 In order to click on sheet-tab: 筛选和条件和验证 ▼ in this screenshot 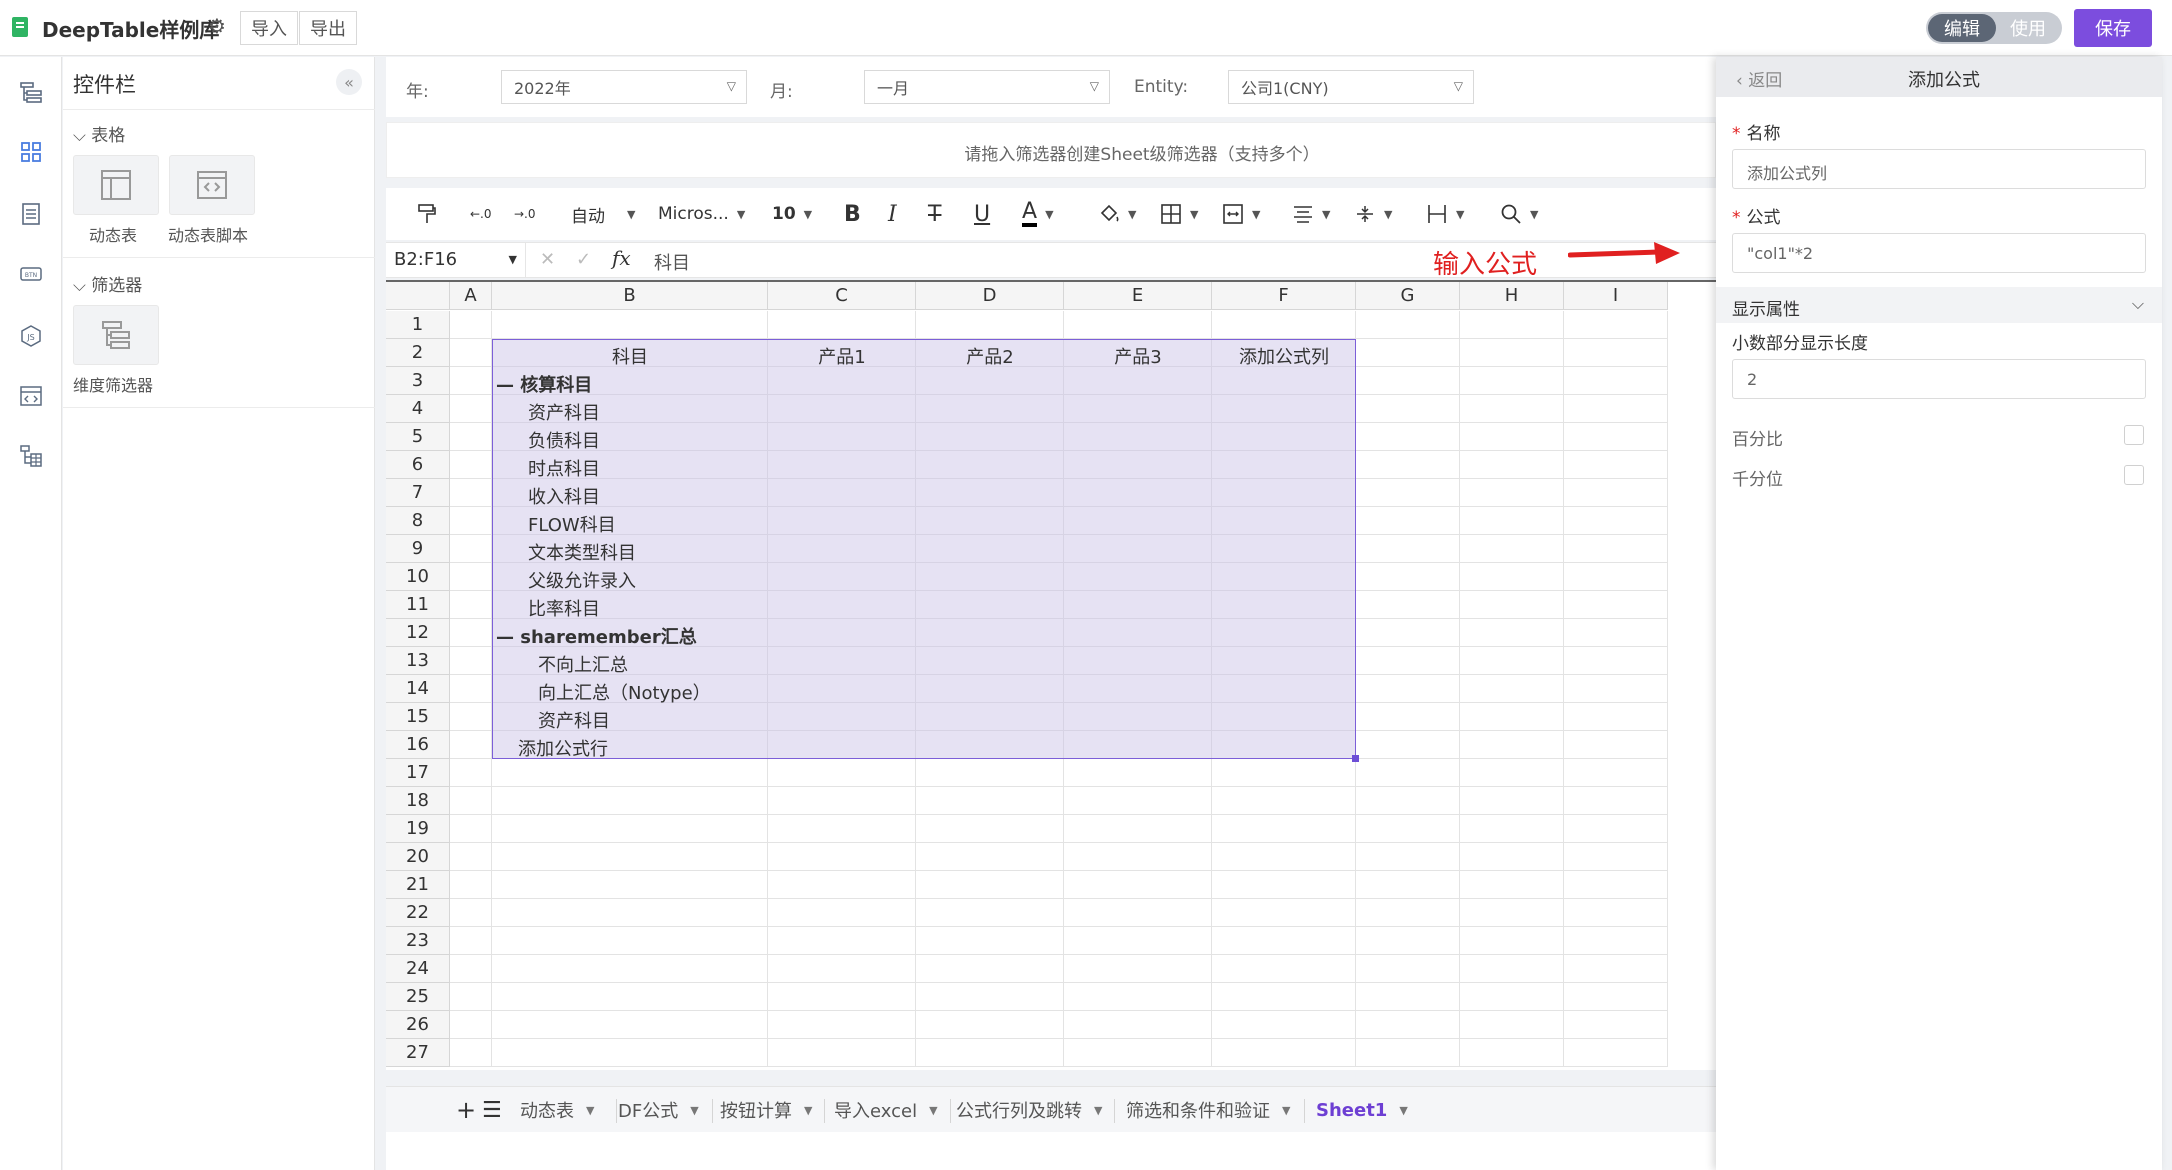, I will do `click(1208, 1110)`.